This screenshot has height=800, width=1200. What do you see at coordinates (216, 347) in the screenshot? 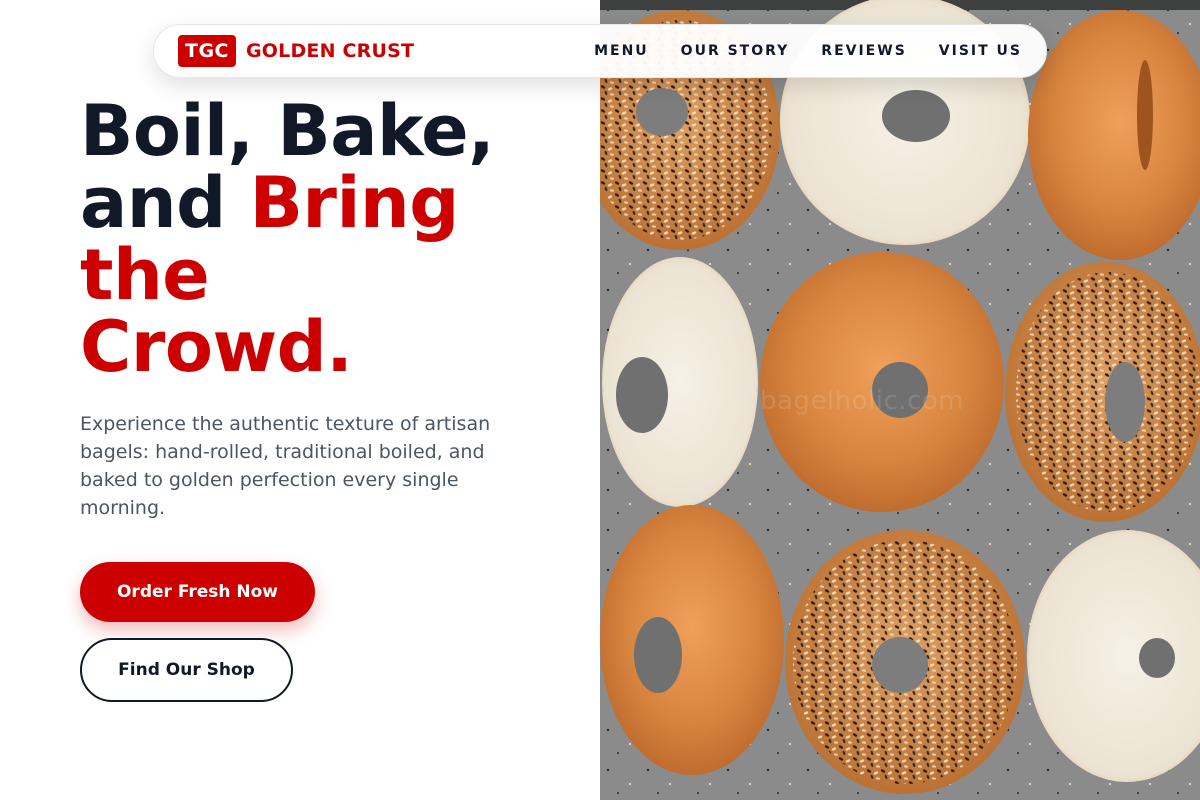
I see `headline-crowd: Crowd.` at bounding box center [216, 347].